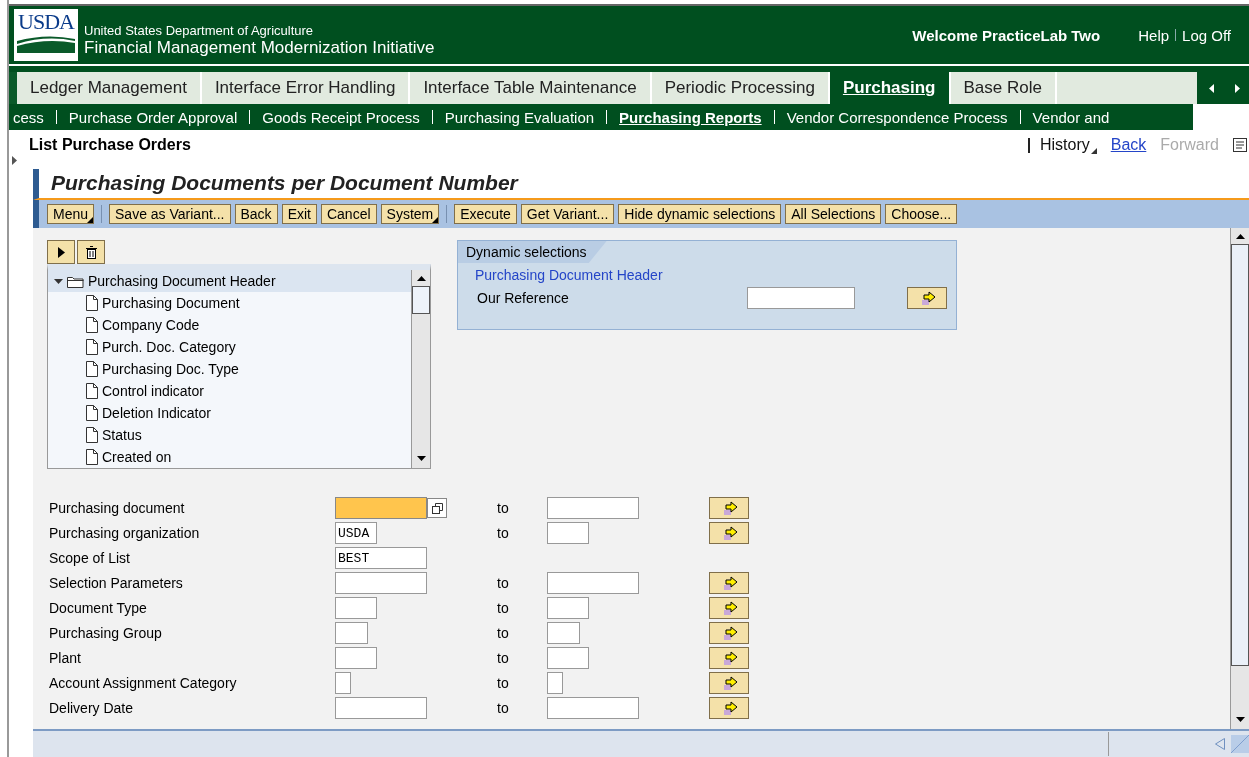 The image size is (1249, 757). I want to click on toolbar-button: Cancel, so click(348, 214).